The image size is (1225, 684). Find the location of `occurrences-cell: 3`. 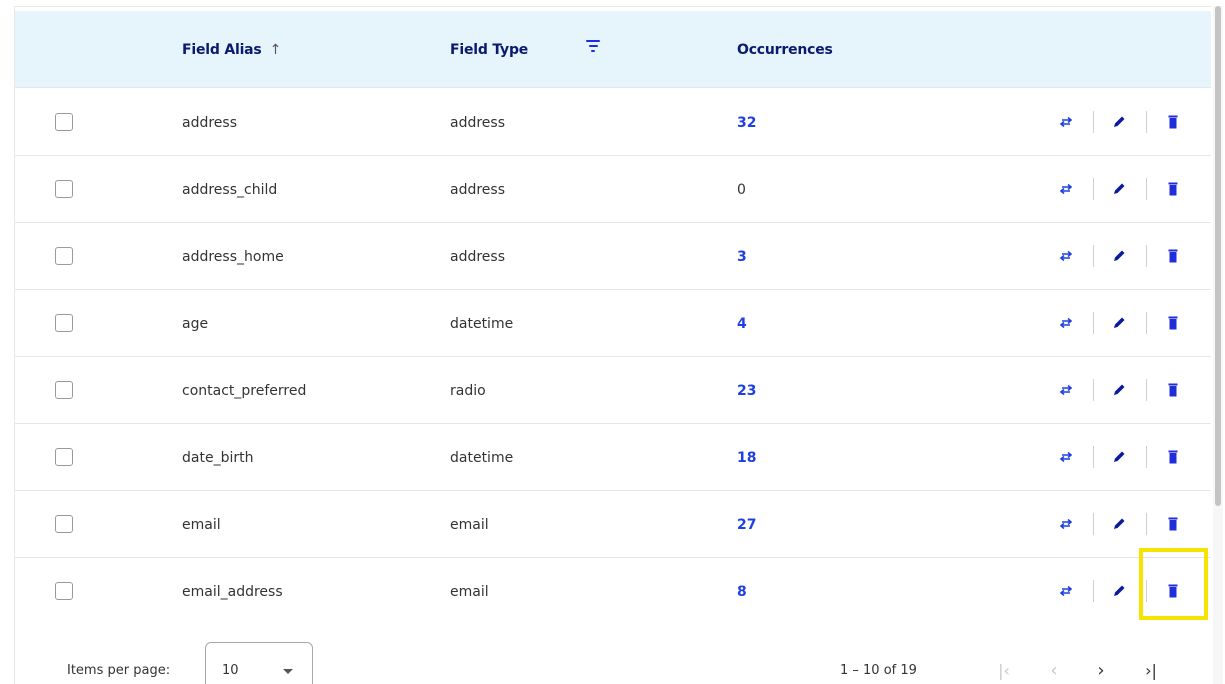

occurrences-cell: 3 is located at coordinates (742, 256).